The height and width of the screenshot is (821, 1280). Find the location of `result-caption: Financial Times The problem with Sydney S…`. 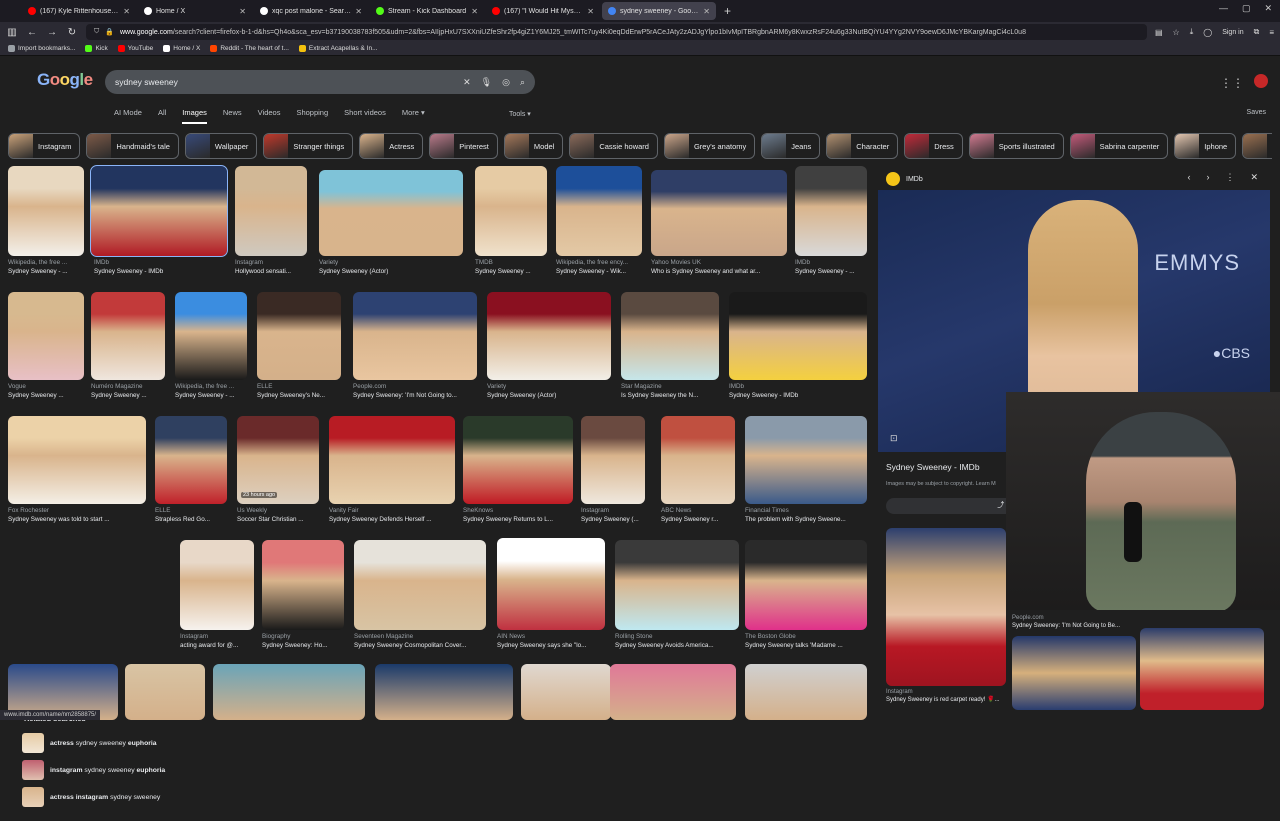

result-caption: Financial Times The problem with Sydney S… is located at coordinates (806, 515).